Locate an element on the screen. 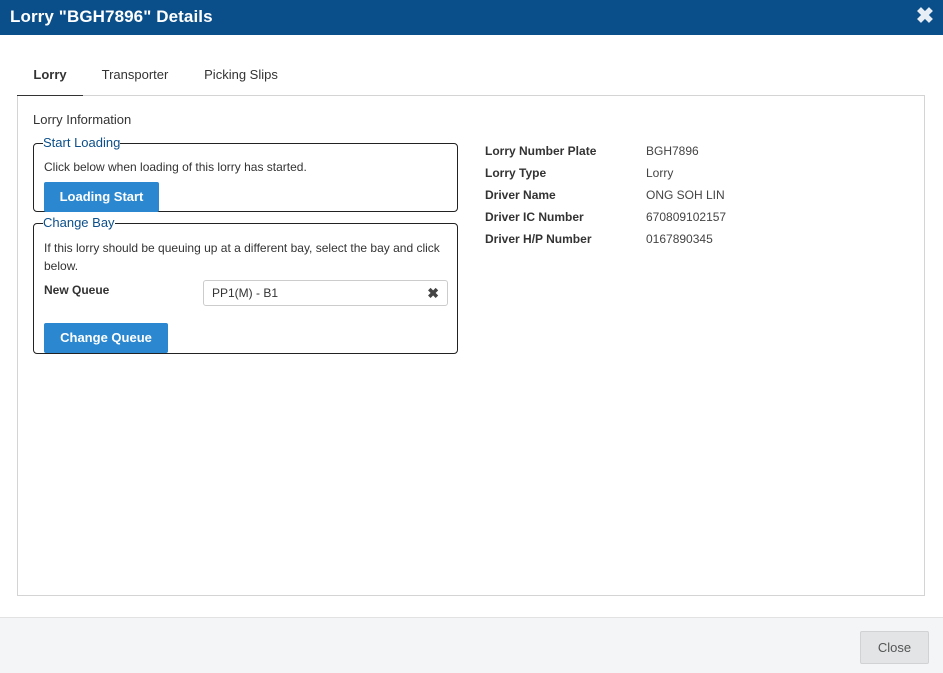  detail-label: Lorry Number Plate is located at coordinates (541, 151).